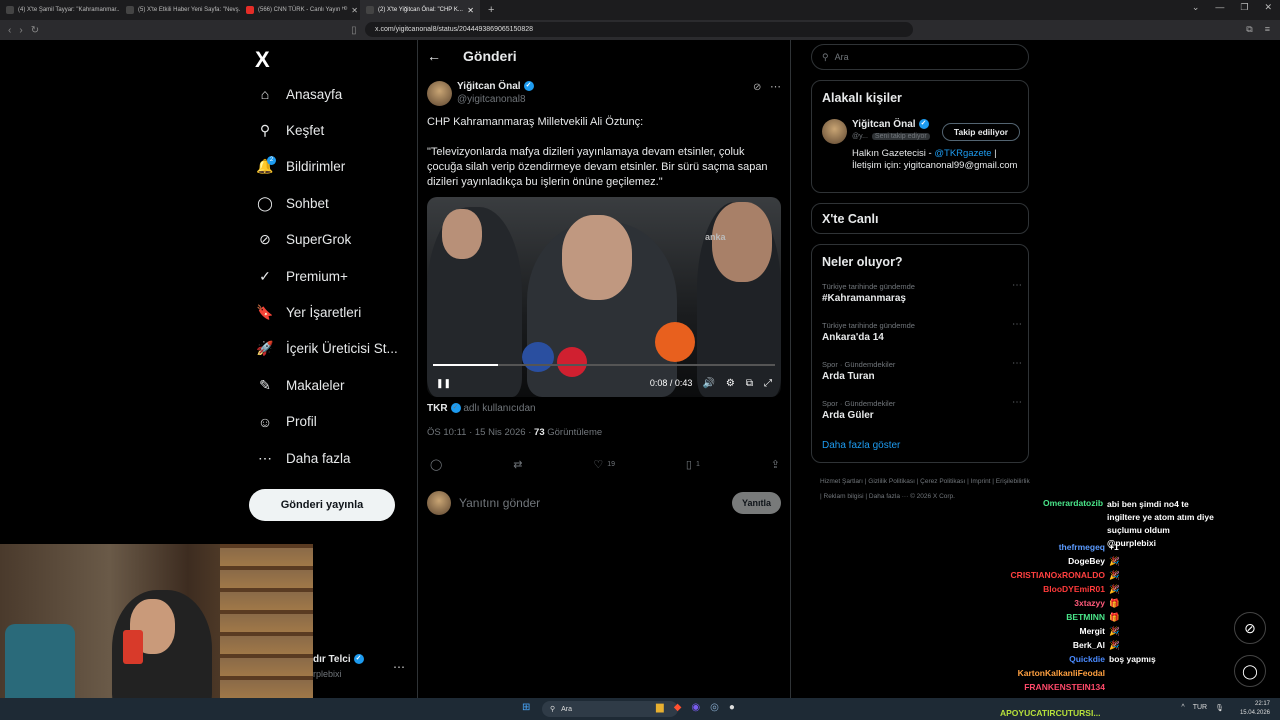 Image resolution: width=1280 pixels, height=720 pixels. What do you see at coordinates (861, 445) in the screenshot?
I see `show-more-link: Daha fazla göster` at bounding box center [861, 445].